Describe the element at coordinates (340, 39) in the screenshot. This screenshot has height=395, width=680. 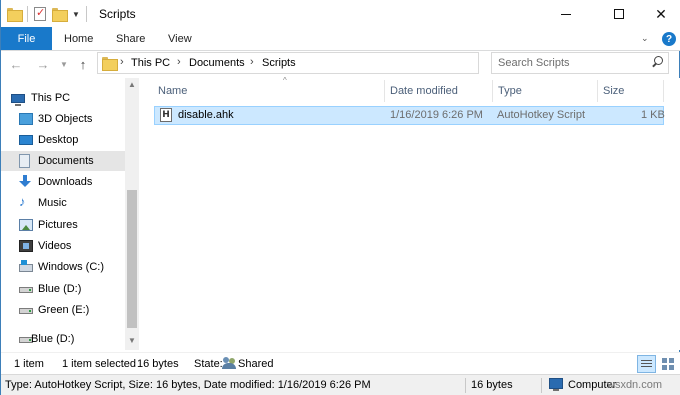
I see `ribbon-tabs: File Home Share View ⌄ ?` at that location.